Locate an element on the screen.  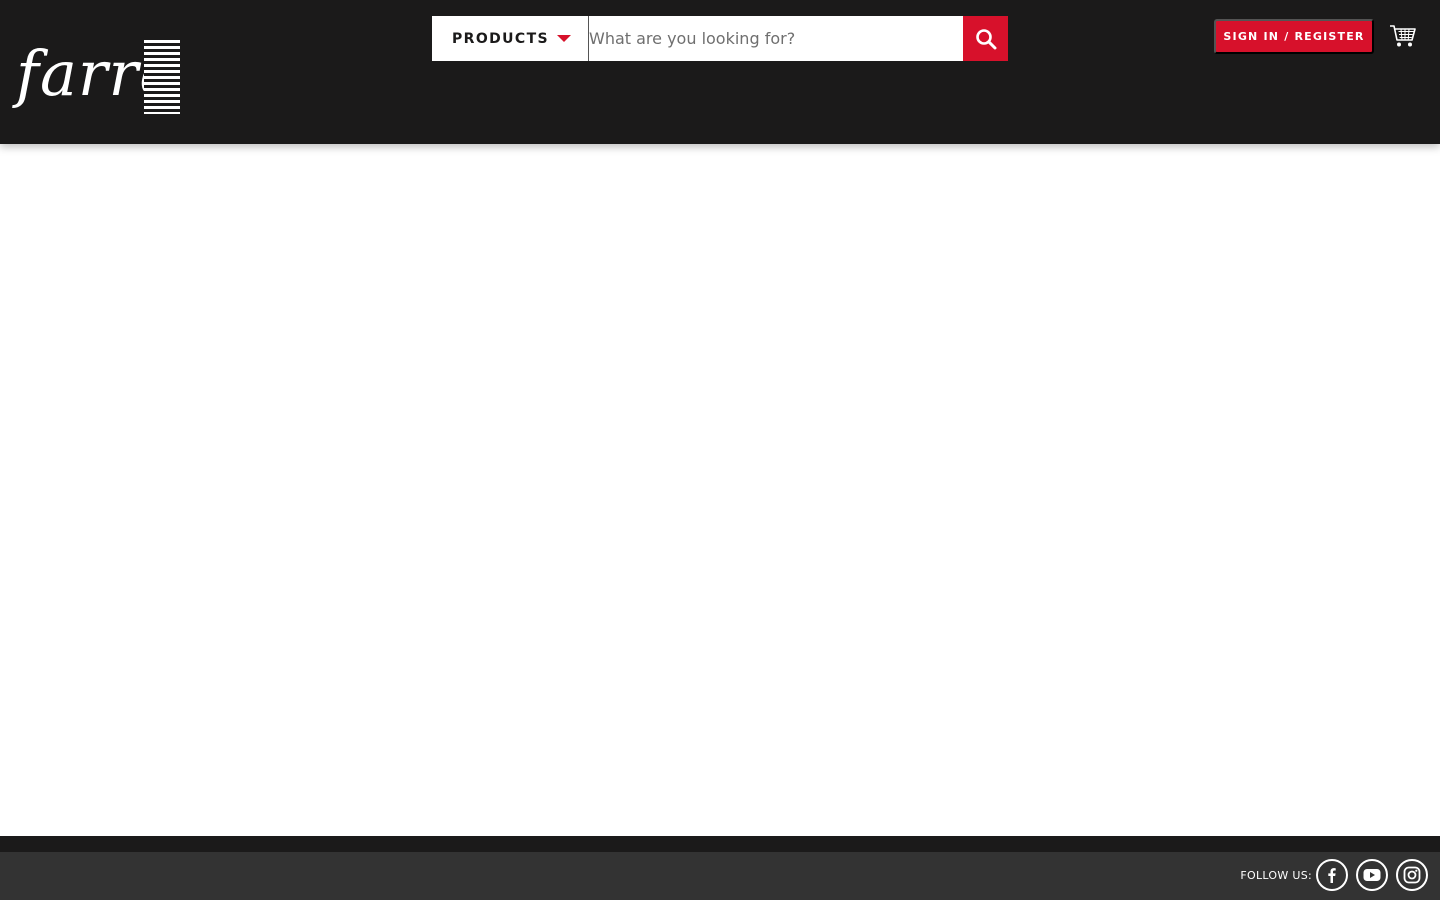
footer-top-band is located at coordinates (720, 844).